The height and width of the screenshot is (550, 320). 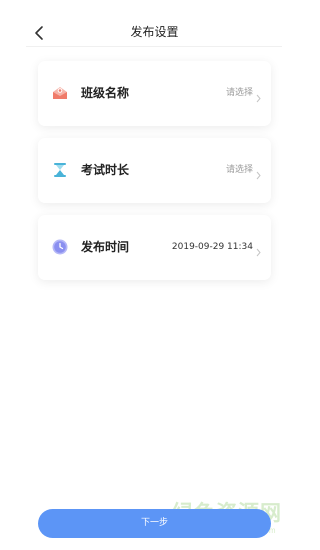 What do you see at coordinates (60, 93) in the screenshot?
I see `class-envelope-icon` at bounding box center [60, 93].